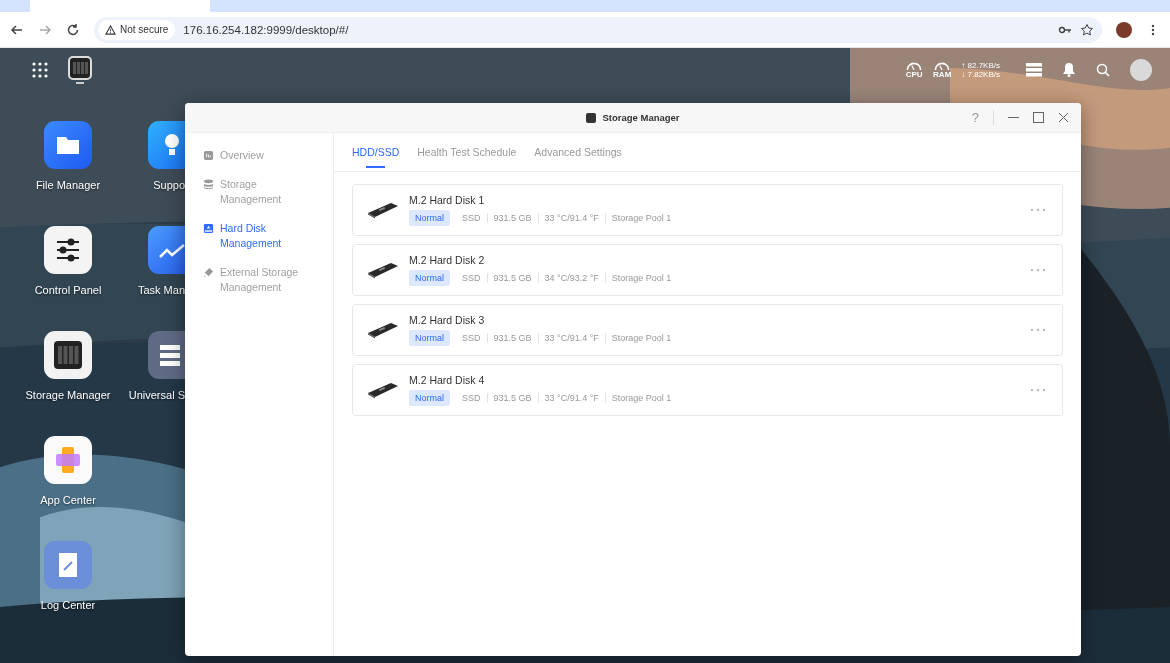  I want to click on back-icon, so click(17, 29).